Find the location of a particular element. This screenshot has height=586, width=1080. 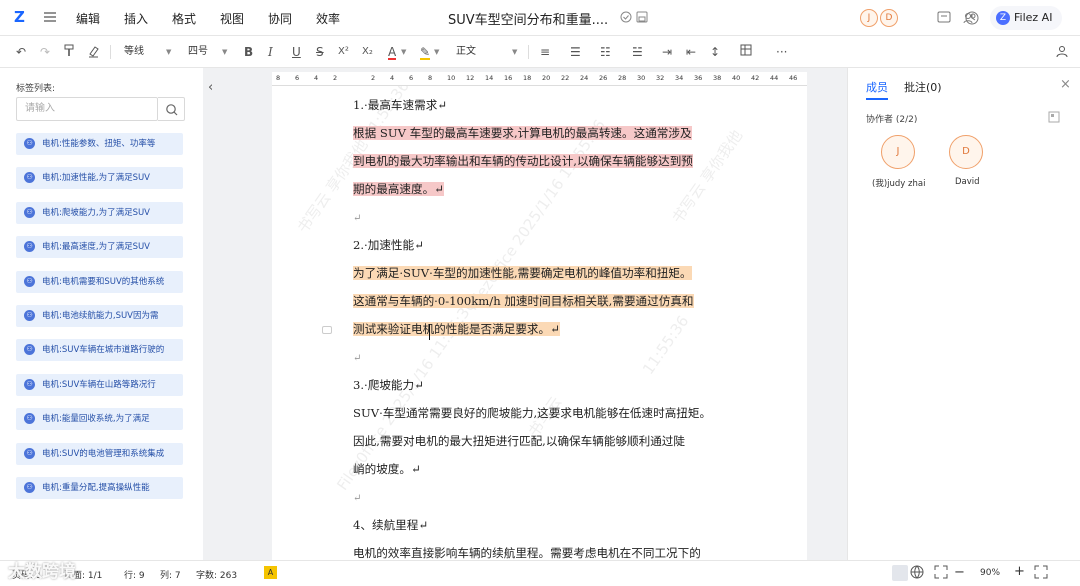

zoom-in-icon: + is located at coordinates (1019, 571).